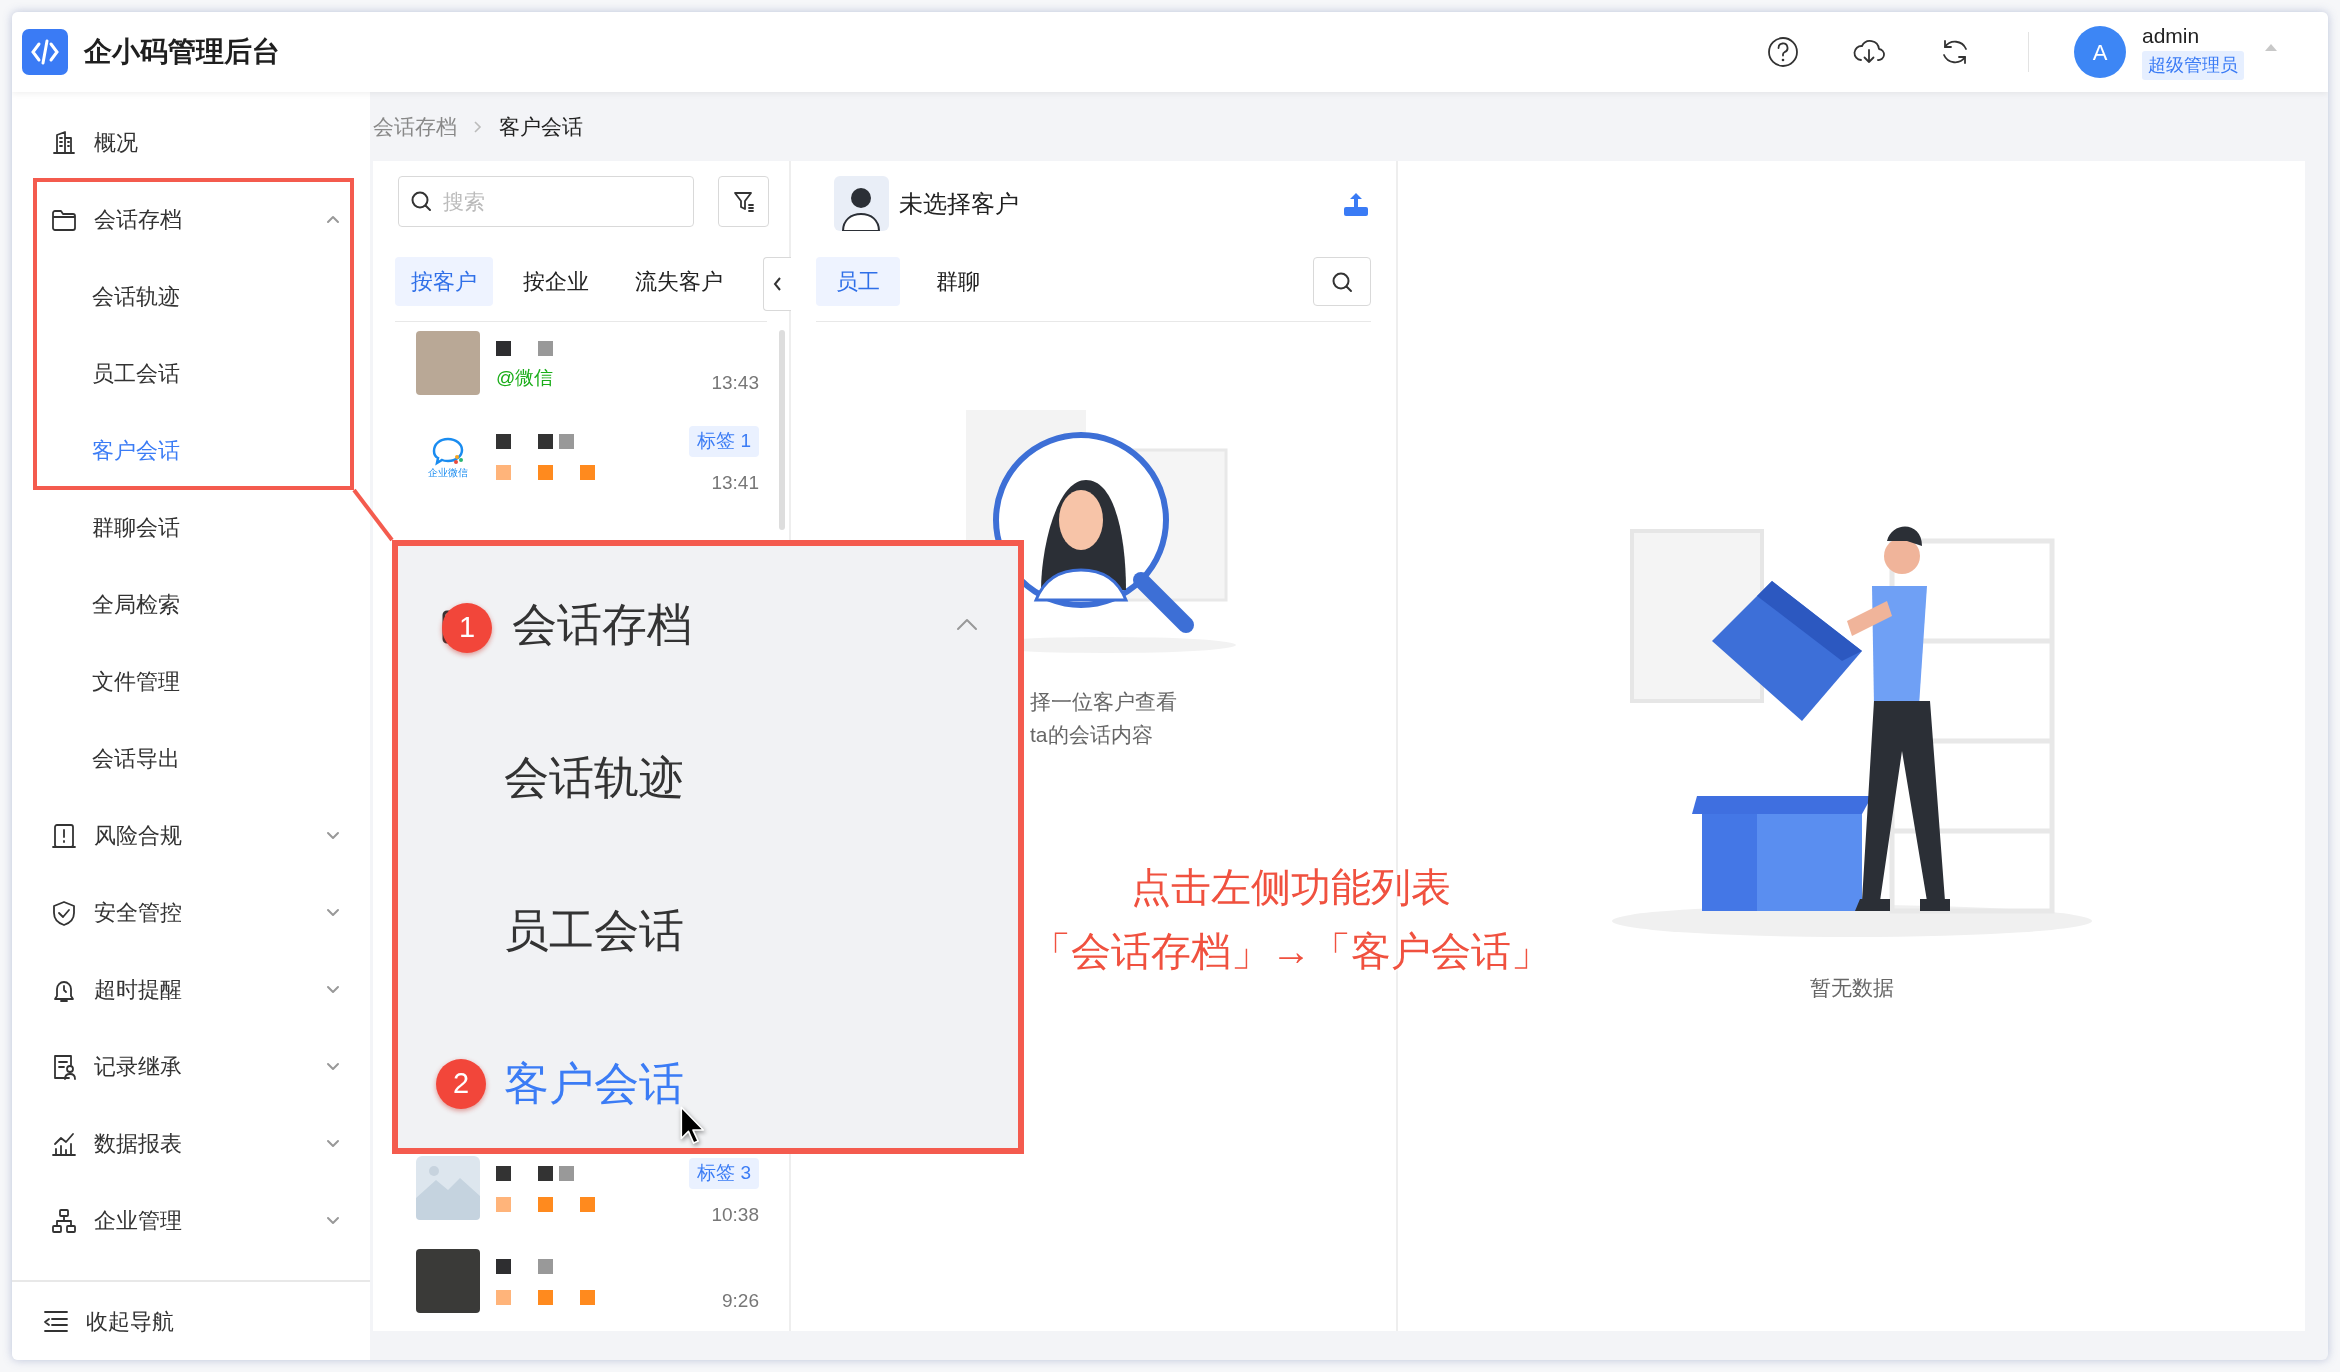 This screenshot has height=1372, width=2340. I want to click on tag-badge: 标签 3, so click(724, 1173).